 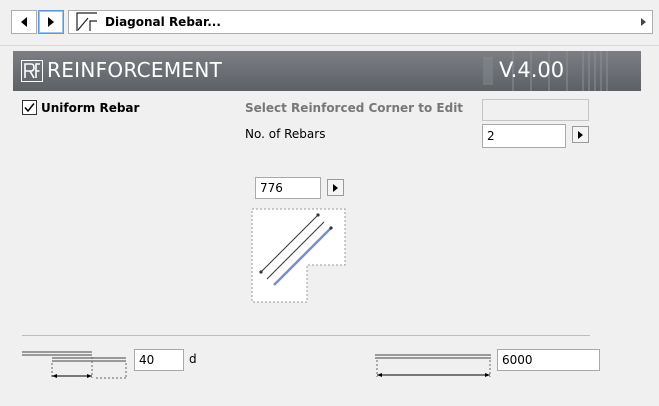 I want to click on lap-length-input: 40, so click(x=159, y=360).